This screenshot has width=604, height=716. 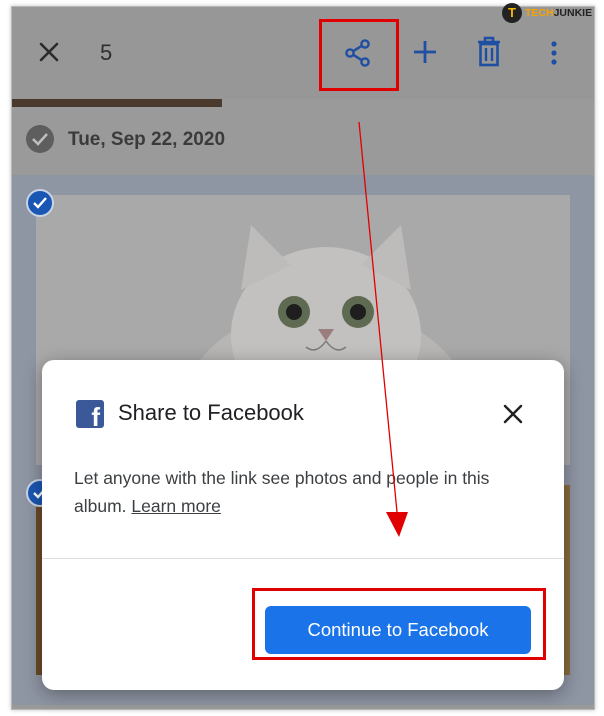 I want to click on techjunkie-watermark: T TECH JUNKIE, so click(x=547, y=13).